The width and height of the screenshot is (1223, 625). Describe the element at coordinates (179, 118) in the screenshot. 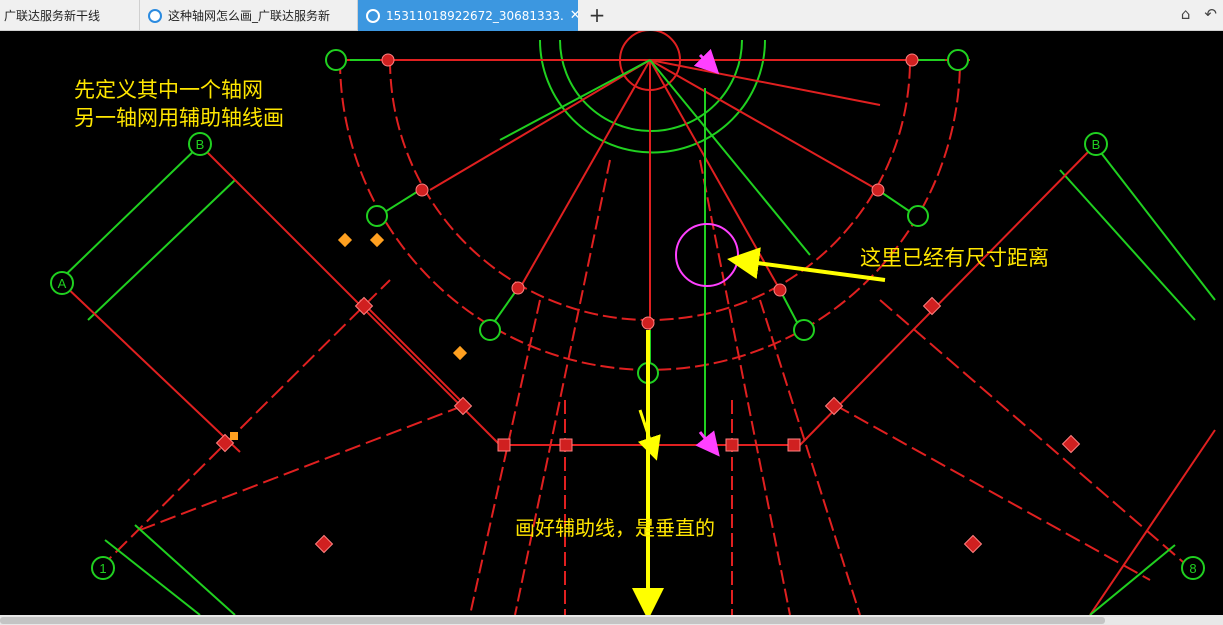

I see `annotation-line: 另一轴网用辅助轴线画` at that location.